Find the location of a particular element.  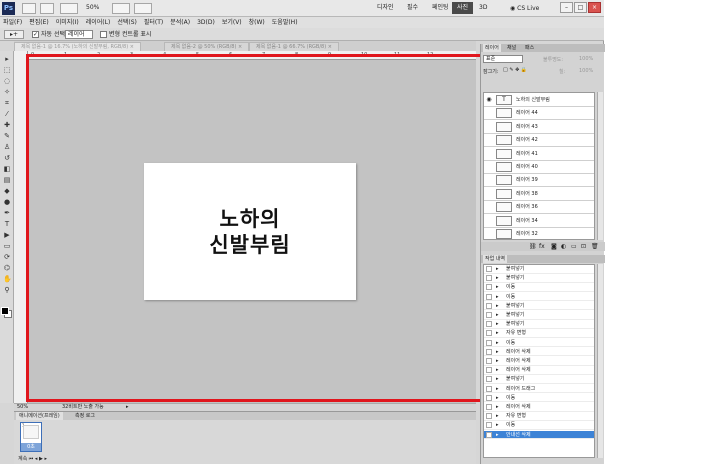

history-scrollbar is located at coordinates (600, 361).